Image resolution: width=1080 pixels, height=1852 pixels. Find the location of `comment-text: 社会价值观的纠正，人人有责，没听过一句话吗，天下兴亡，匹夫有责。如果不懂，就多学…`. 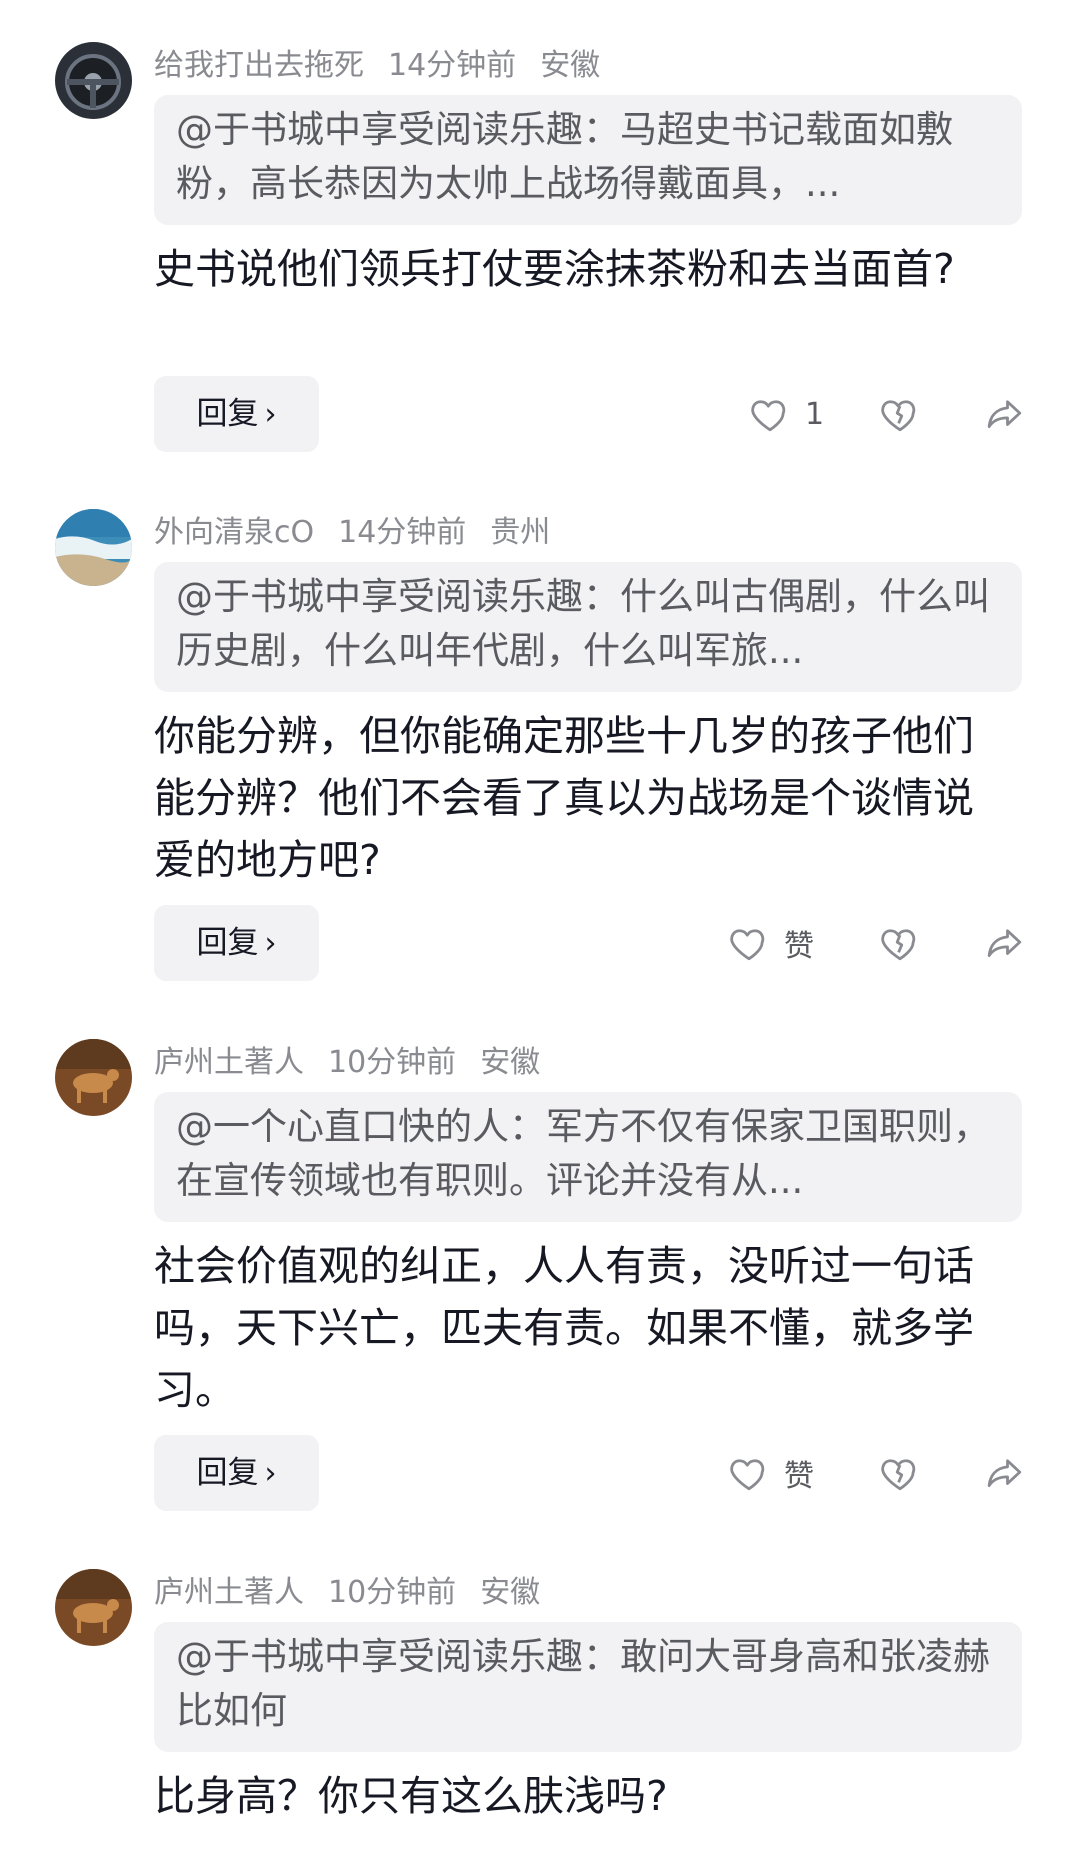

comment-text: 社会价值观的纠正，人人有责，没听过一句话吗，天下兴亡，匹夫有责。如果不懂，就多学… is located at coordinates (564, 1328).